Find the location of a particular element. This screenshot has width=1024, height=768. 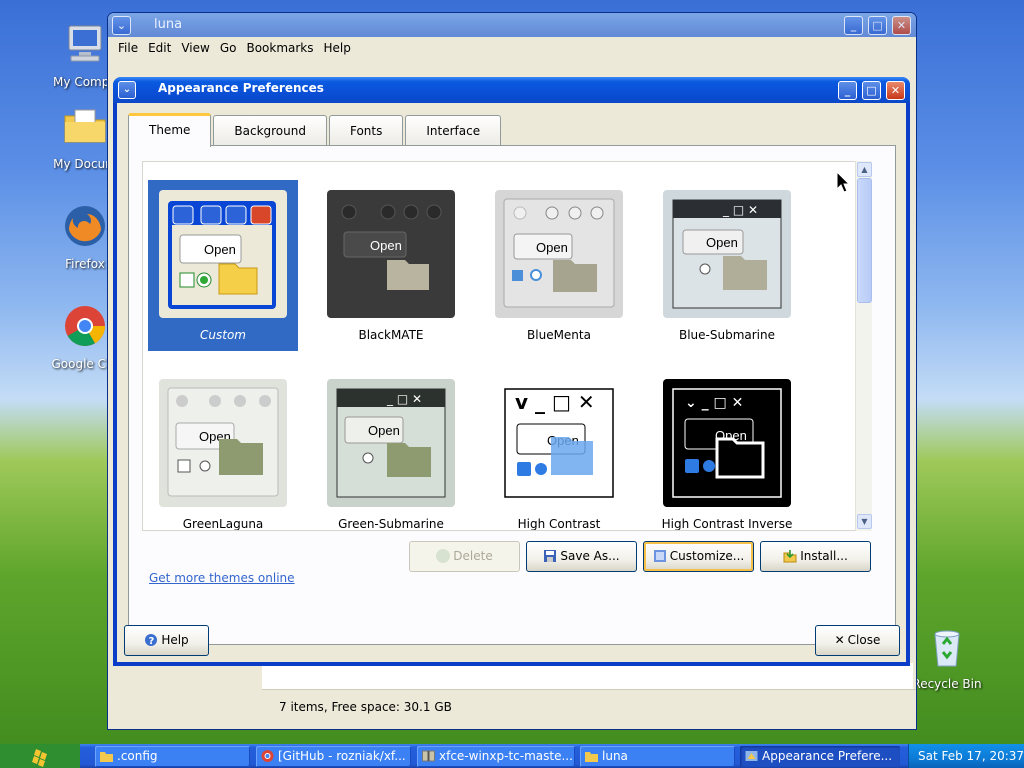

theme-preview-bluementa: Open is located at coordinates (559, 253).